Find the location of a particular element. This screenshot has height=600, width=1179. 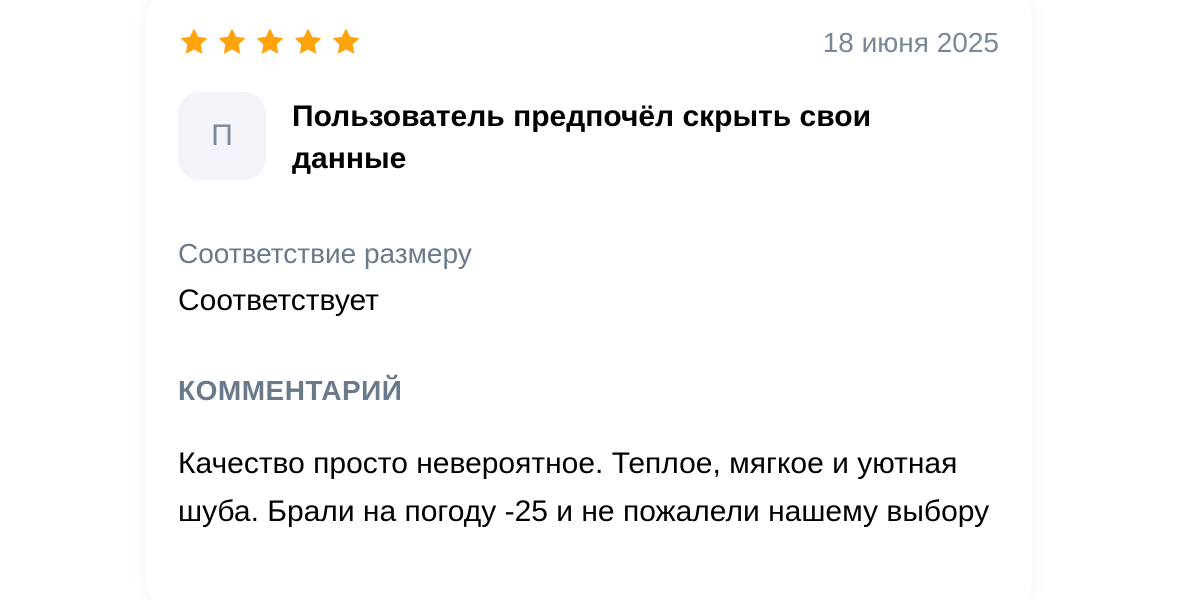

size-fit-label: Соответствие размеру is located at coordinates (325, 253).